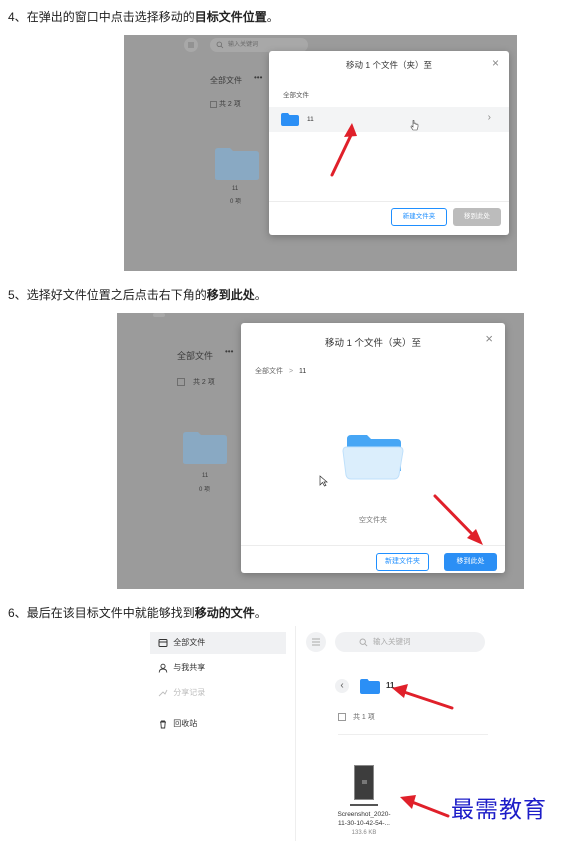 This screenshot has height=841, width=573. I want to click on user-icon, so click(163, 668).